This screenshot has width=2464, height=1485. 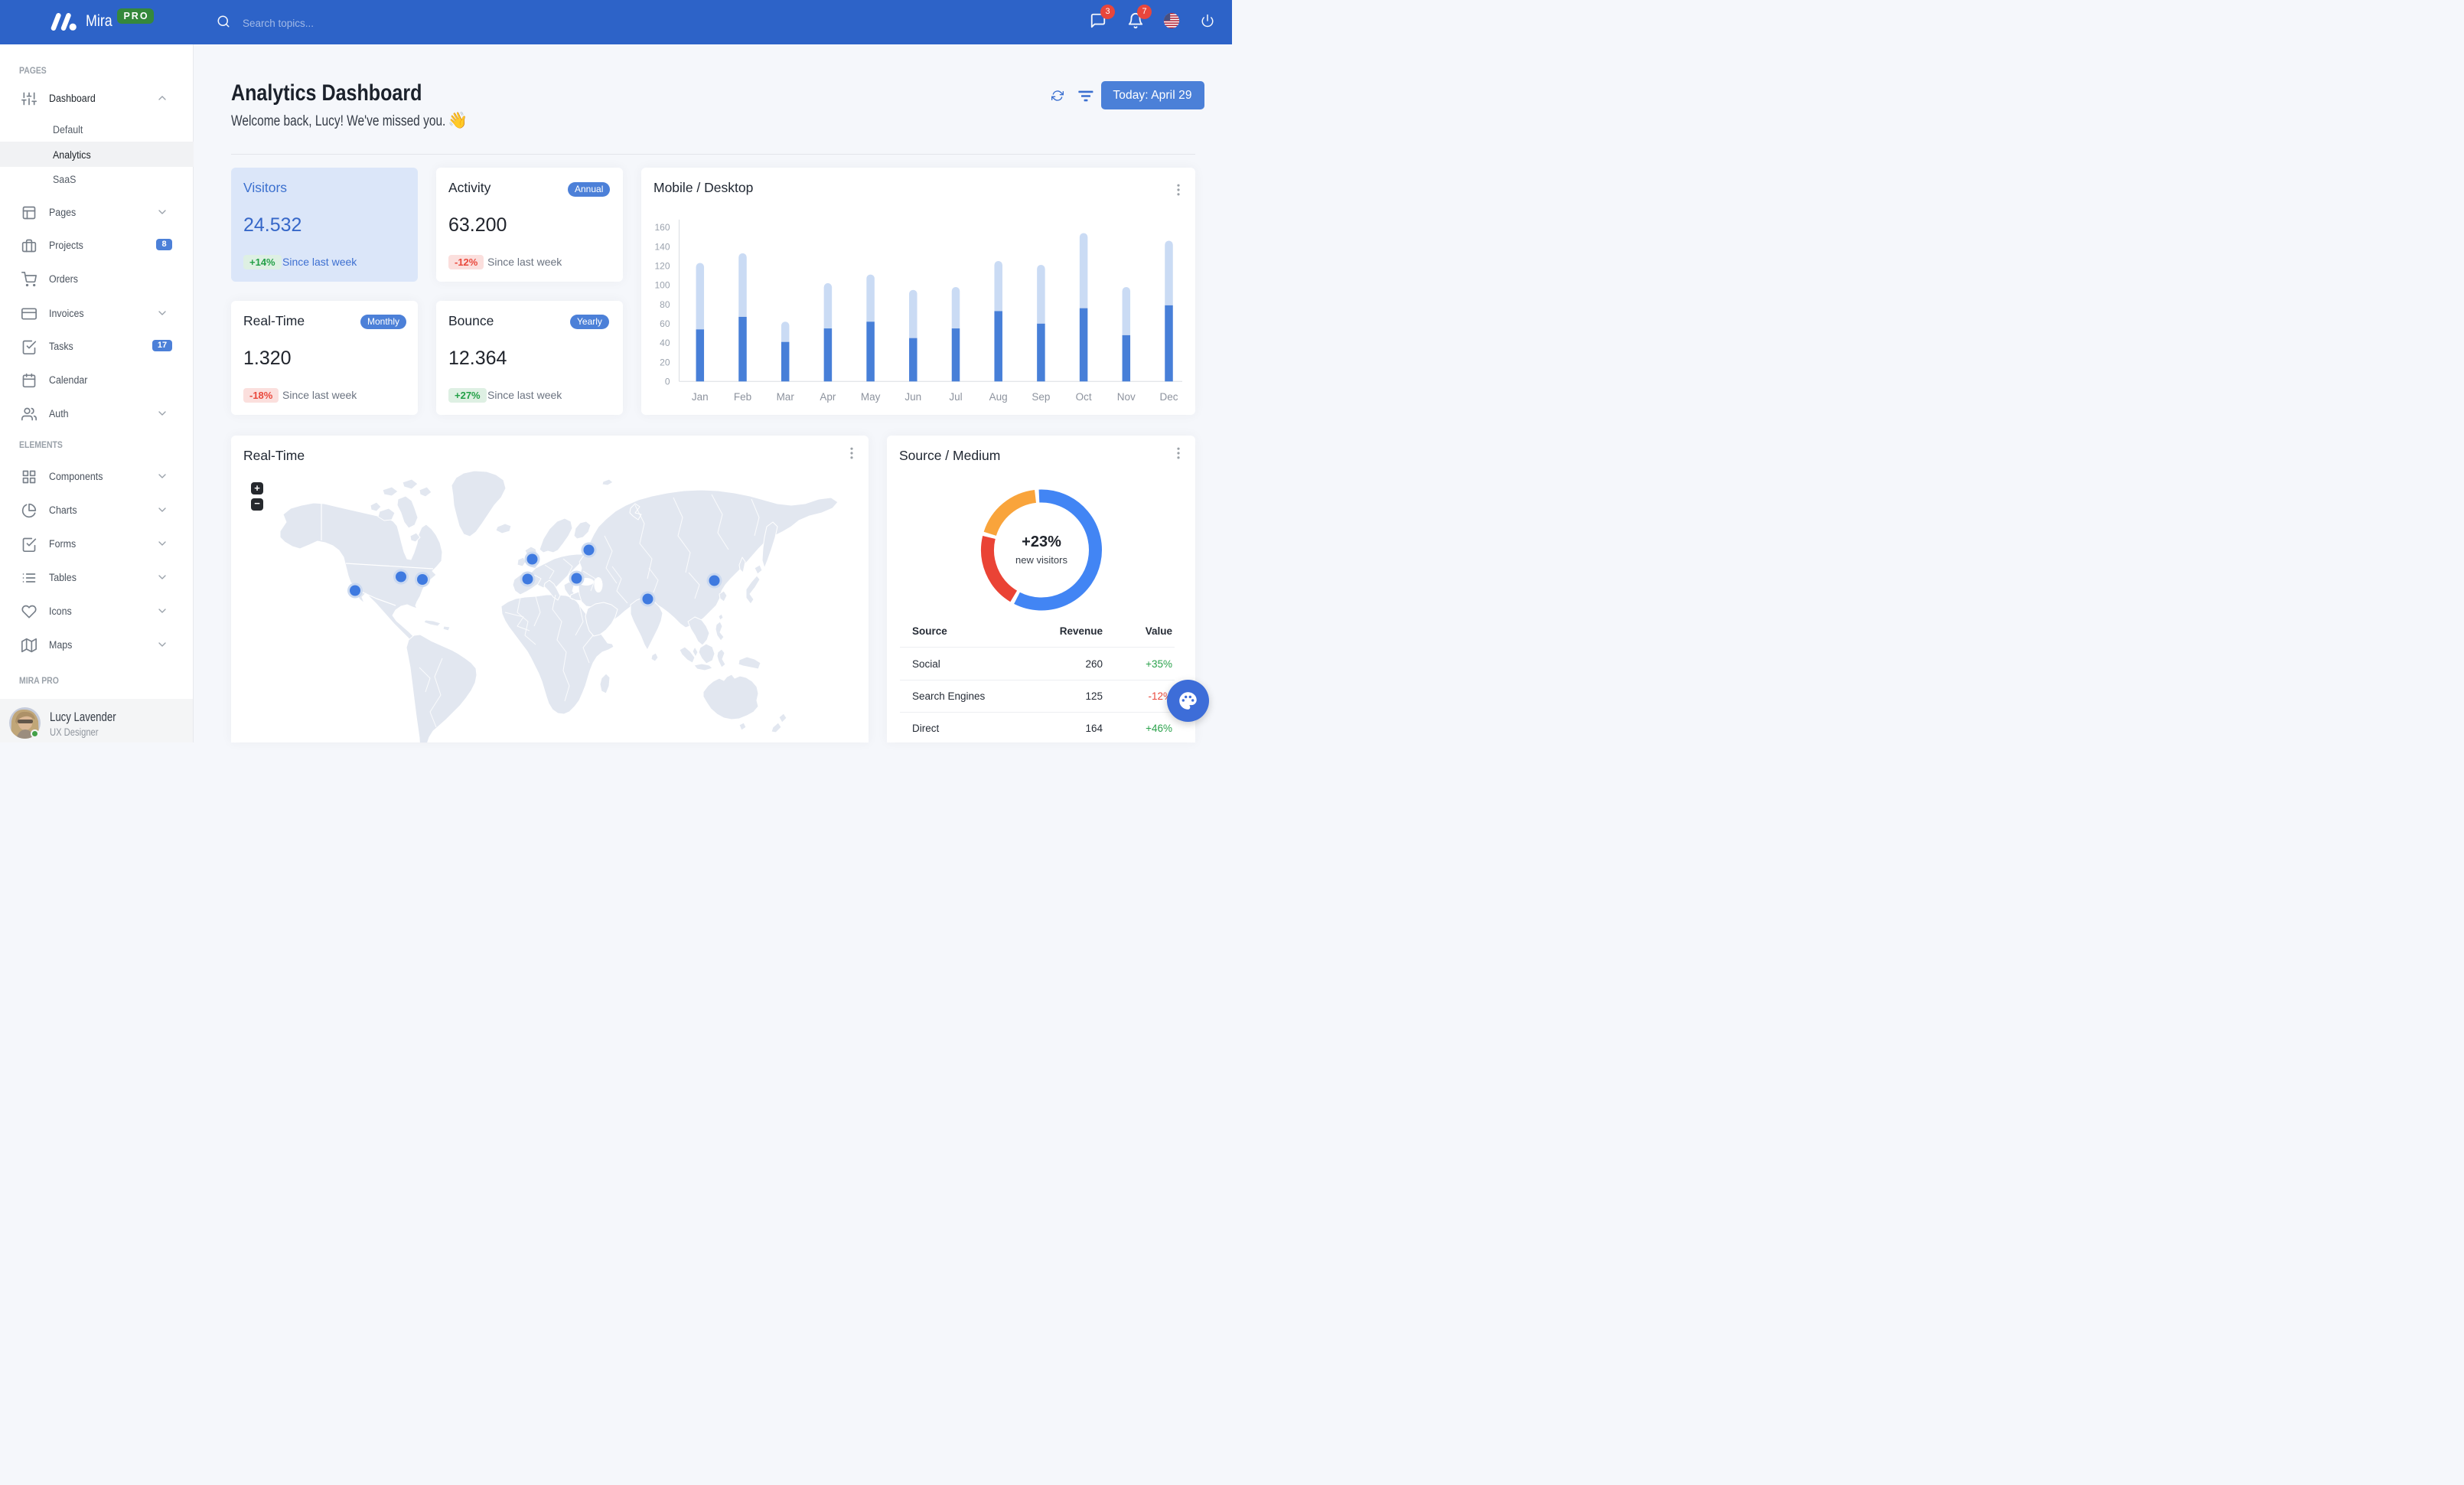 What do you see at coordinates (662, 246) in the screenshot?
I see `svg-text: 140` at bounding box center [662, 246].